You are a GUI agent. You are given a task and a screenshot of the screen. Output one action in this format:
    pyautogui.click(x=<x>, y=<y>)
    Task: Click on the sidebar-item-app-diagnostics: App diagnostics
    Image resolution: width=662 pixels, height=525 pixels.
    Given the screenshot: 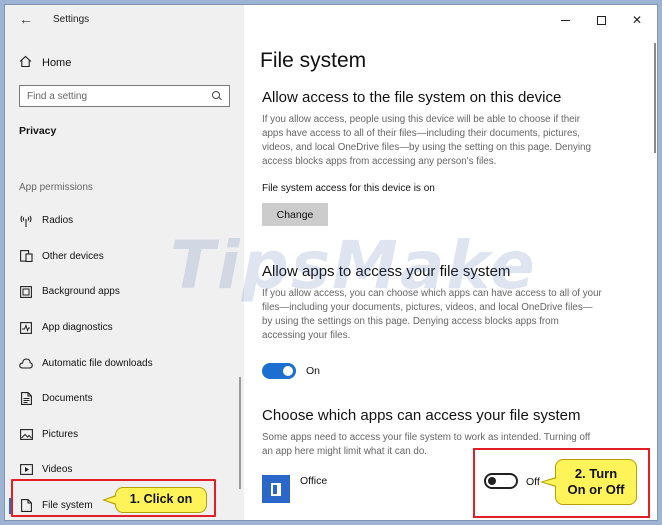 What is the action you would take?
    pyautogui.click(x=124, y=328)
    